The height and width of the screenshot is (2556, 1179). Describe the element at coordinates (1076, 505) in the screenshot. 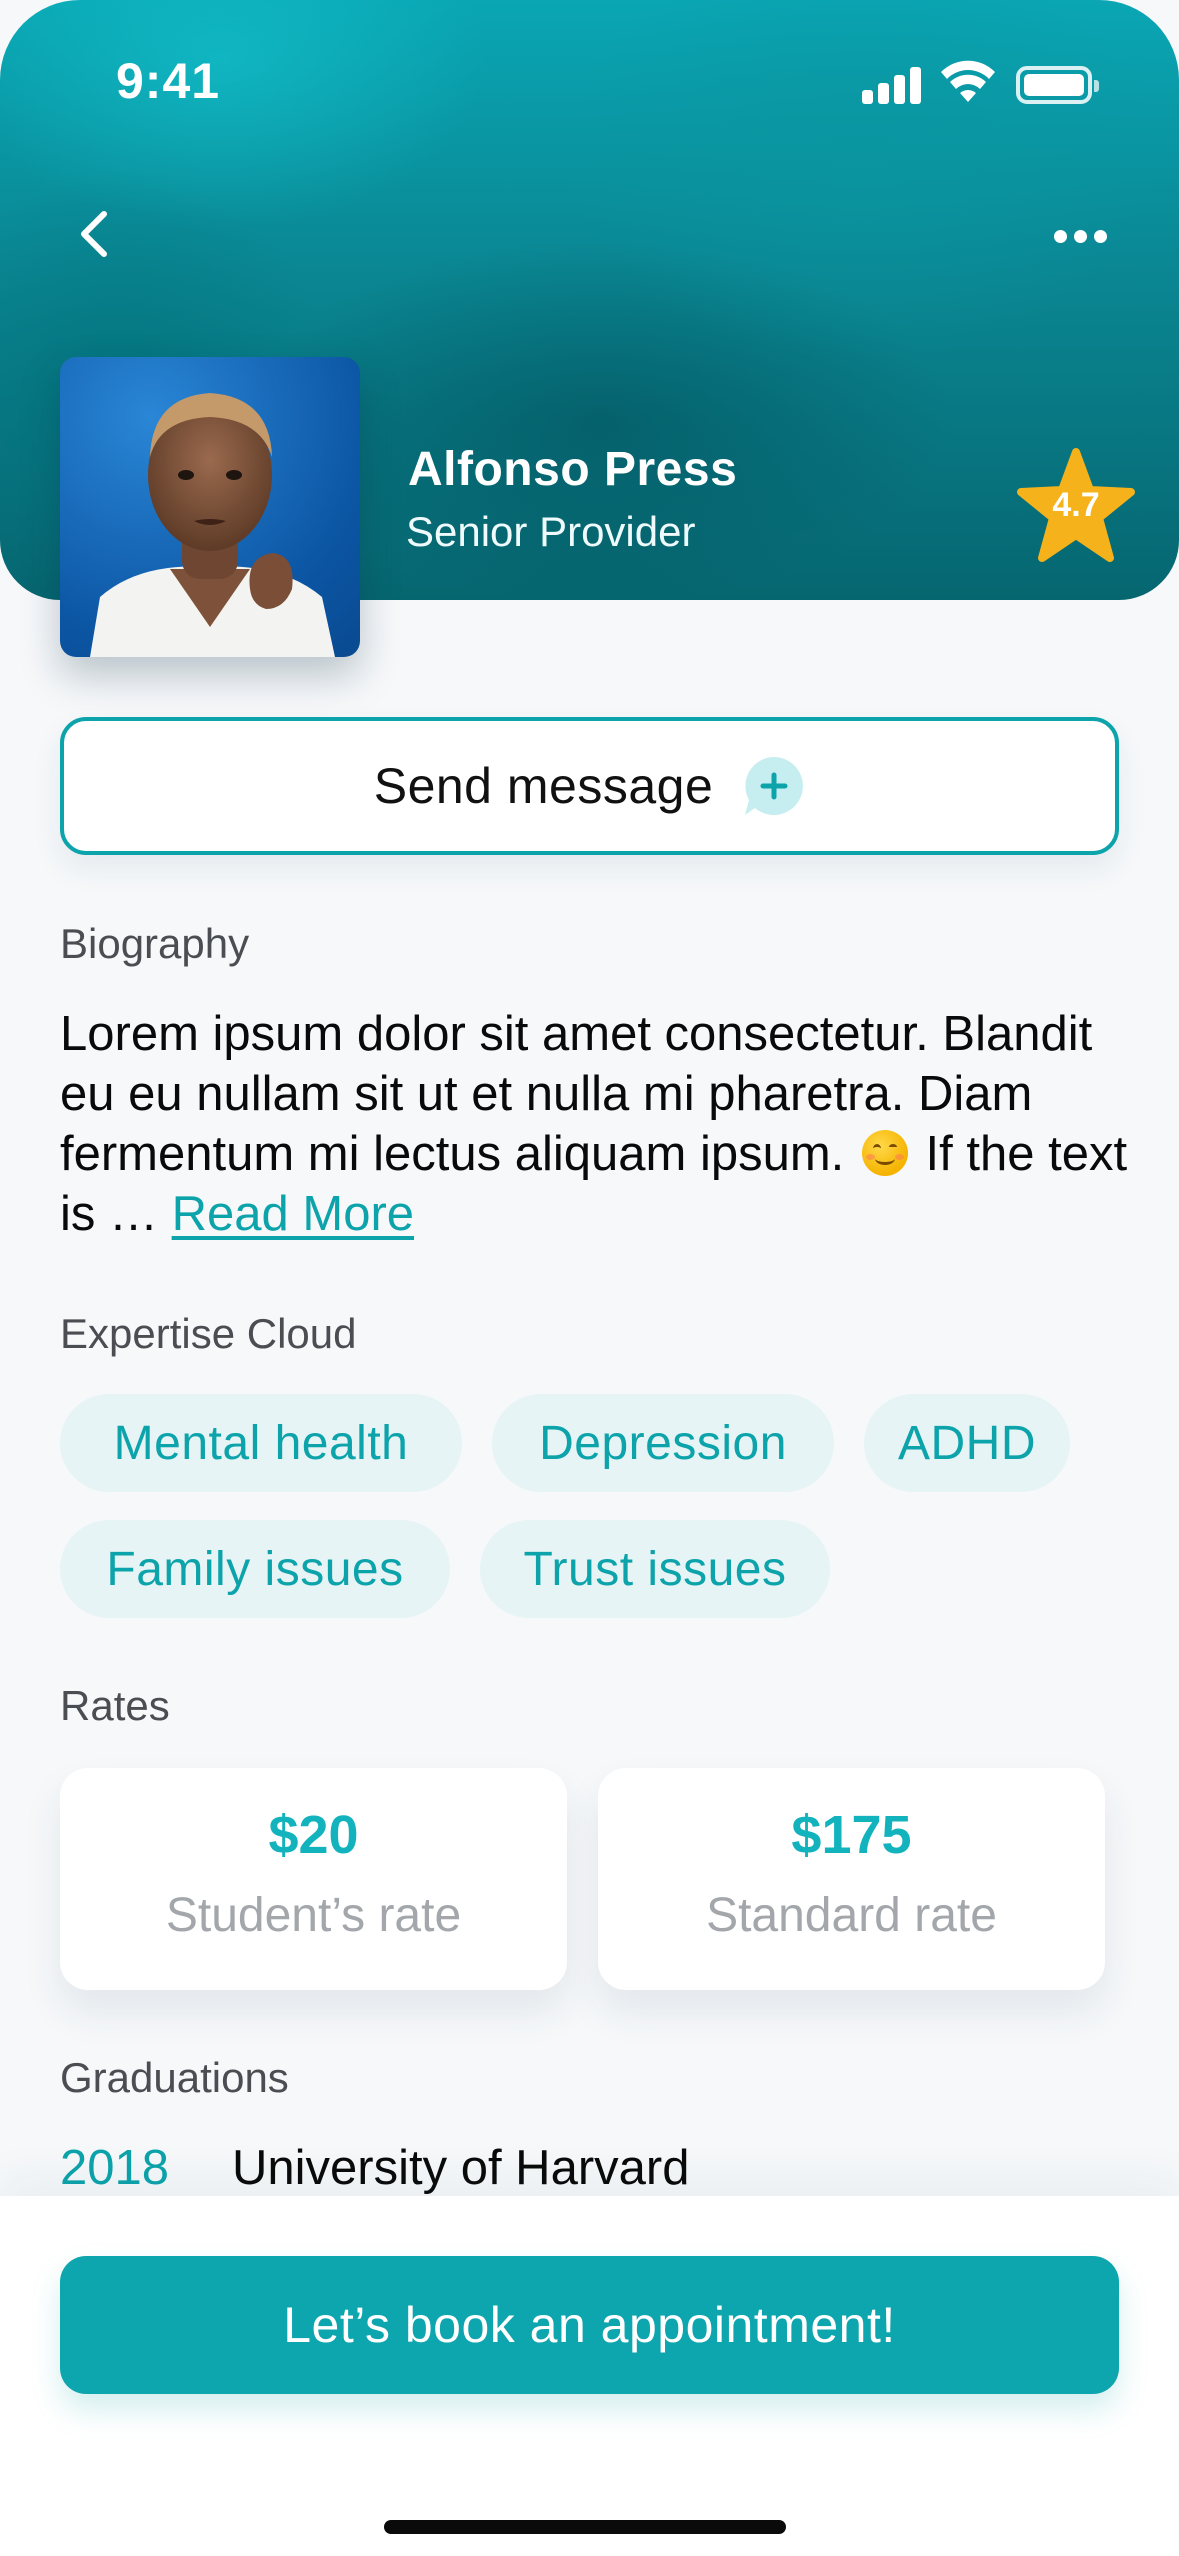

I see `rating-value: 4.7` at that location.